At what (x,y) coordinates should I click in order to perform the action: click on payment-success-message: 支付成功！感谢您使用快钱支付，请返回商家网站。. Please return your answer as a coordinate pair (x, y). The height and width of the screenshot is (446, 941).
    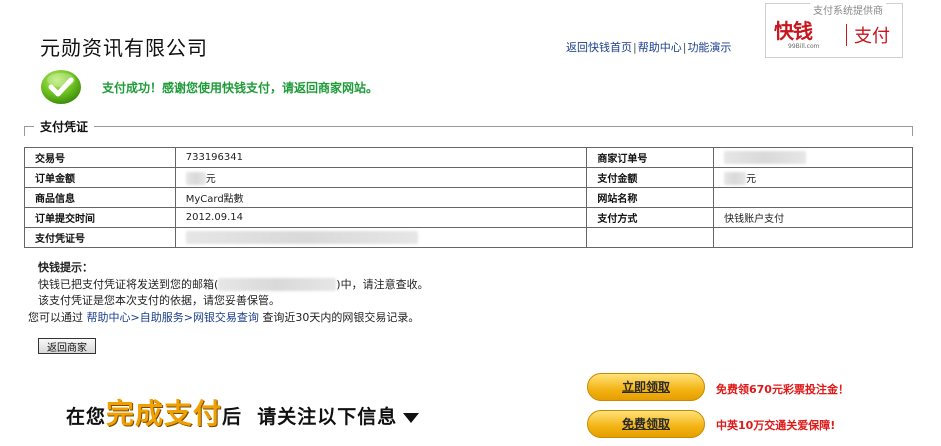
    Looking at the image, I should click on (240, 88).